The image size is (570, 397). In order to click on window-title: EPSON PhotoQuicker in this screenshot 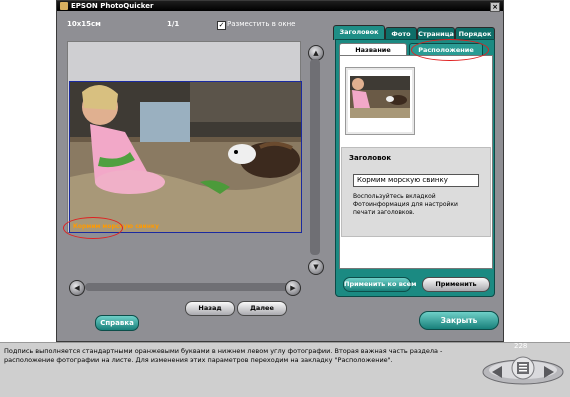, I will do `click(112, 6)`.